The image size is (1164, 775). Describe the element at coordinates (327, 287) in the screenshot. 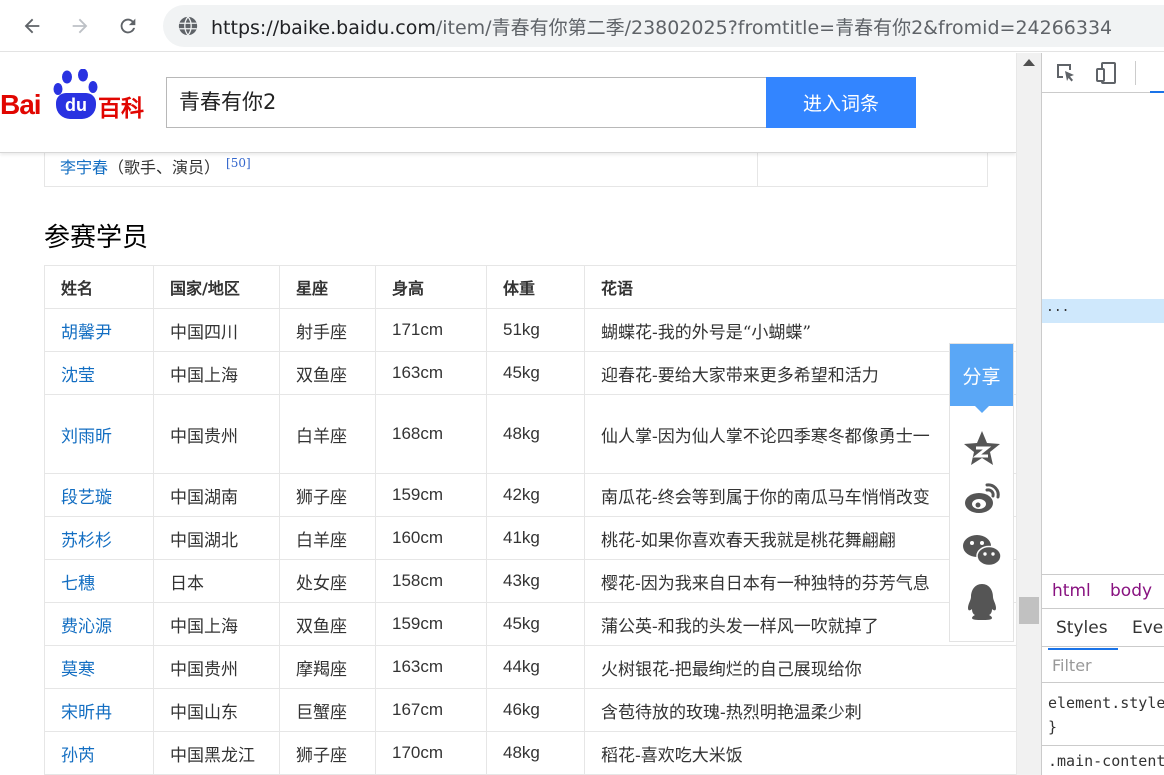

I see `column-header-sign: 星座` at that location.